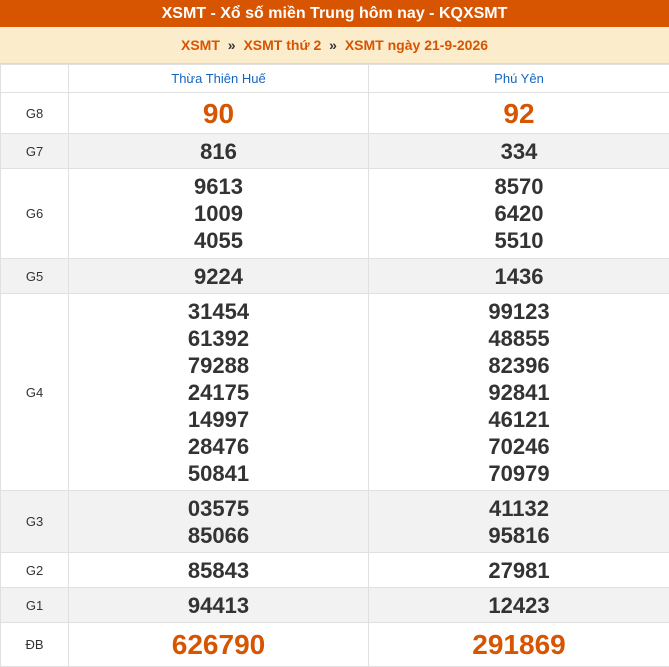  I want to click on prize-row: G6961310094055857064205510, so click(335, 214).